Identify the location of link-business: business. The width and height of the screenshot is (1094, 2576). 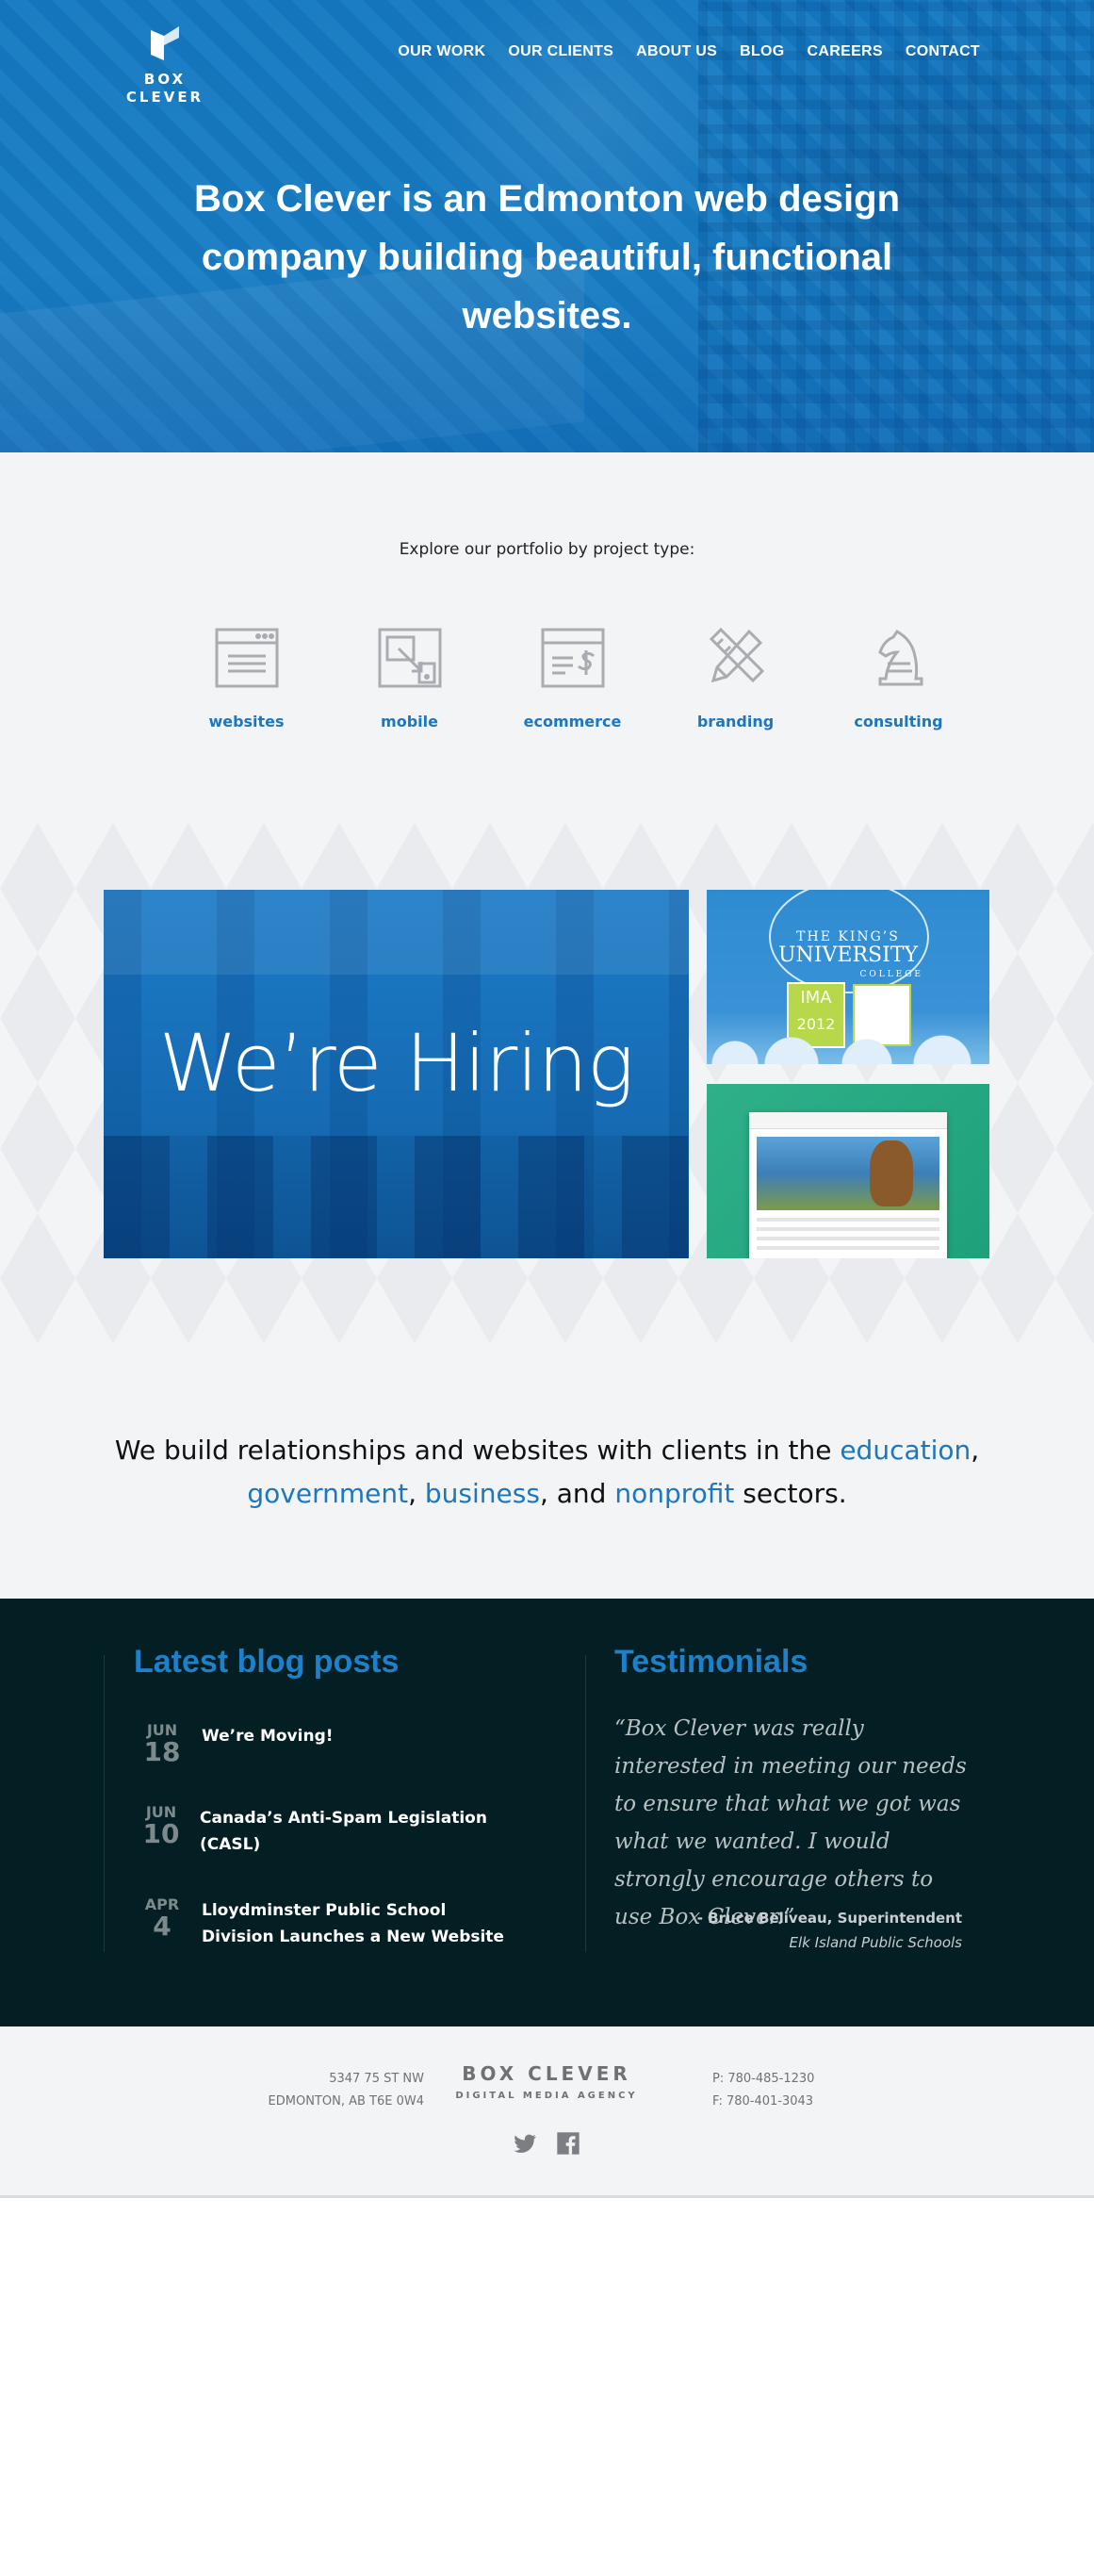
(482, 1493).